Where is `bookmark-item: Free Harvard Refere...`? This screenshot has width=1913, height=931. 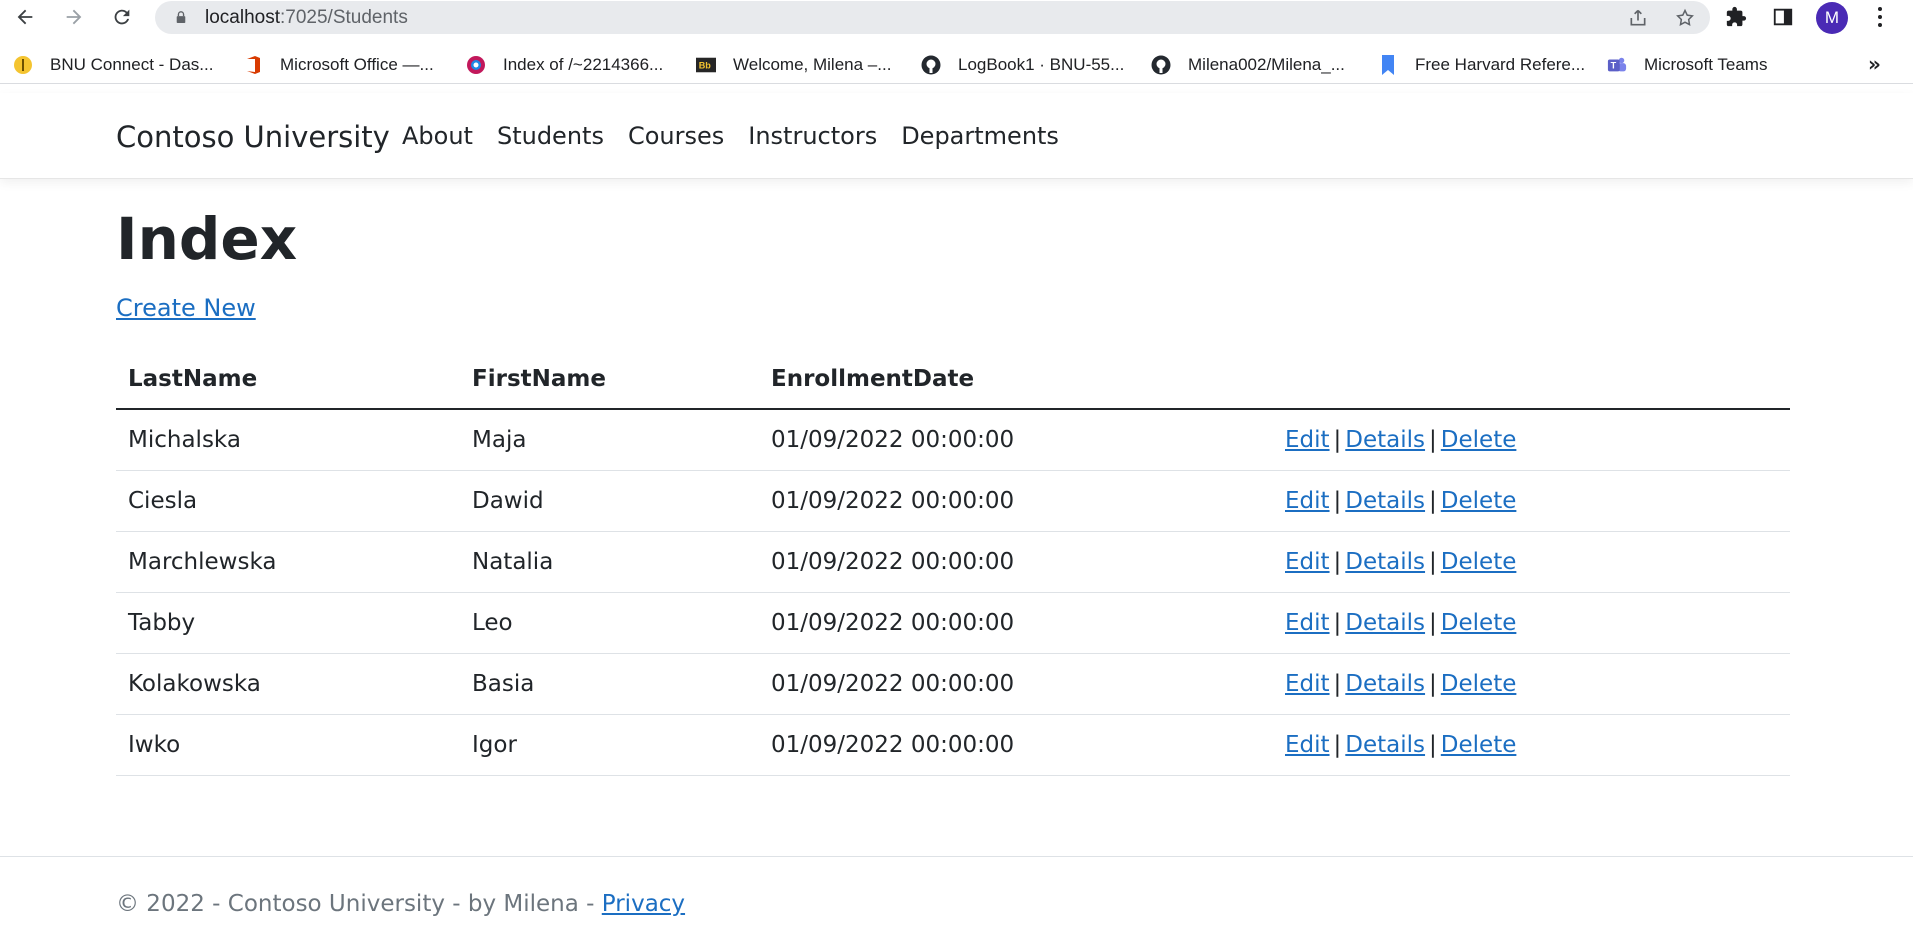 bookmark-item: Free Harvard Refere... is located at coordinates (1481, 65).